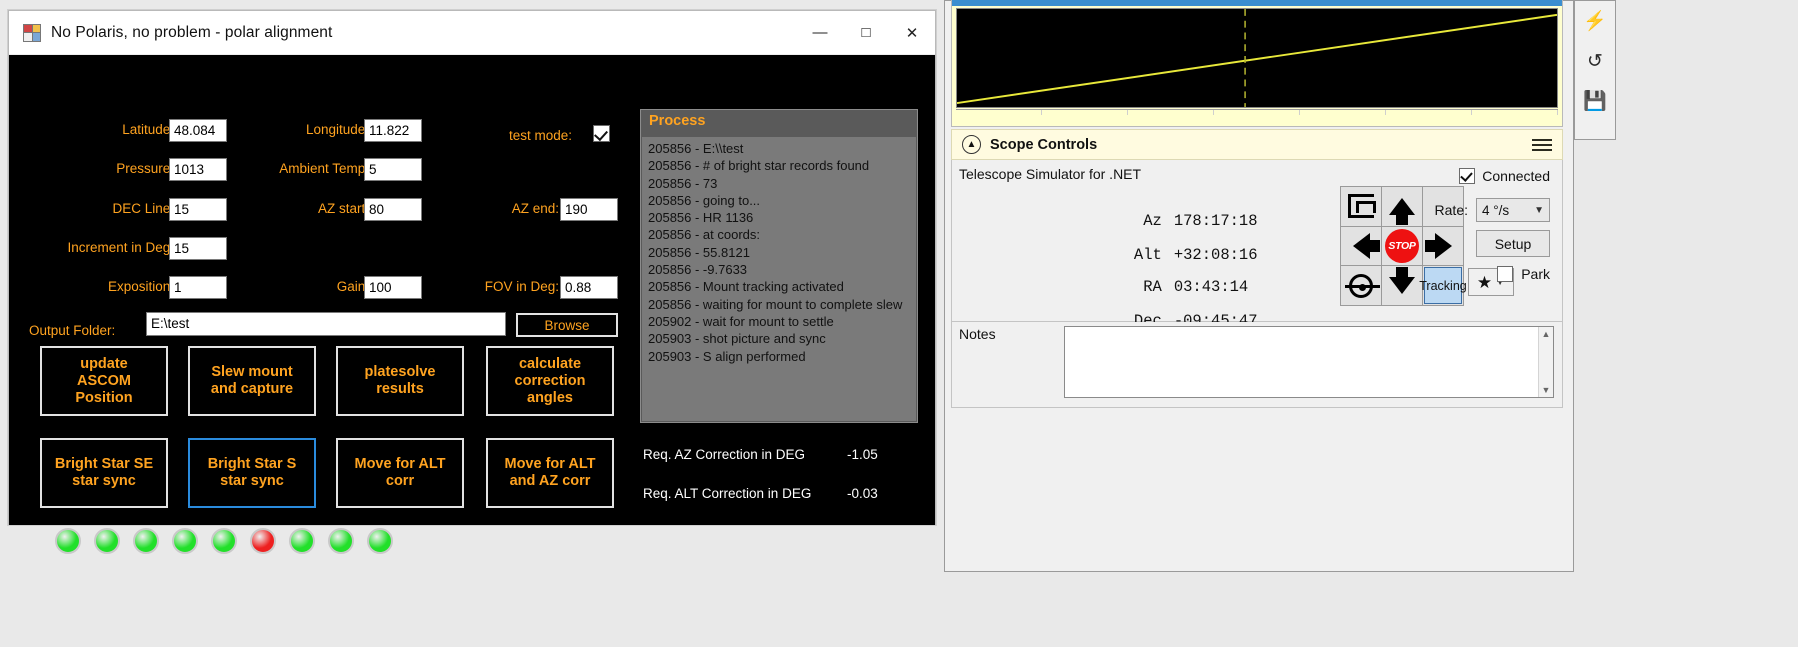 This screenshot has height=647, width=1798. What do you see at coordinates (746, 287) in the screenshot?
I see `process-log-line: 205856 - Mount tracking activated` at bounding box center [746, 287].